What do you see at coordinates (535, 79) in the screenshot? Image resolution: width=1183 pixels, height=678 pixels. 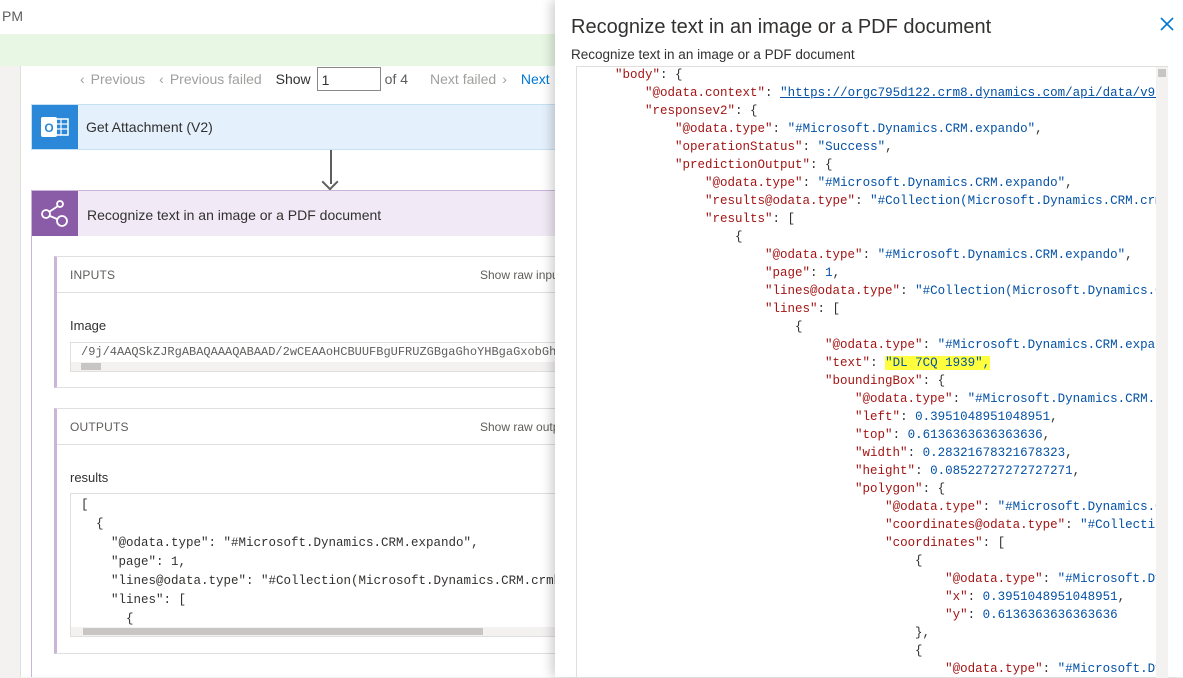 I see `next-button: Next` at bounding box center [535, 79].